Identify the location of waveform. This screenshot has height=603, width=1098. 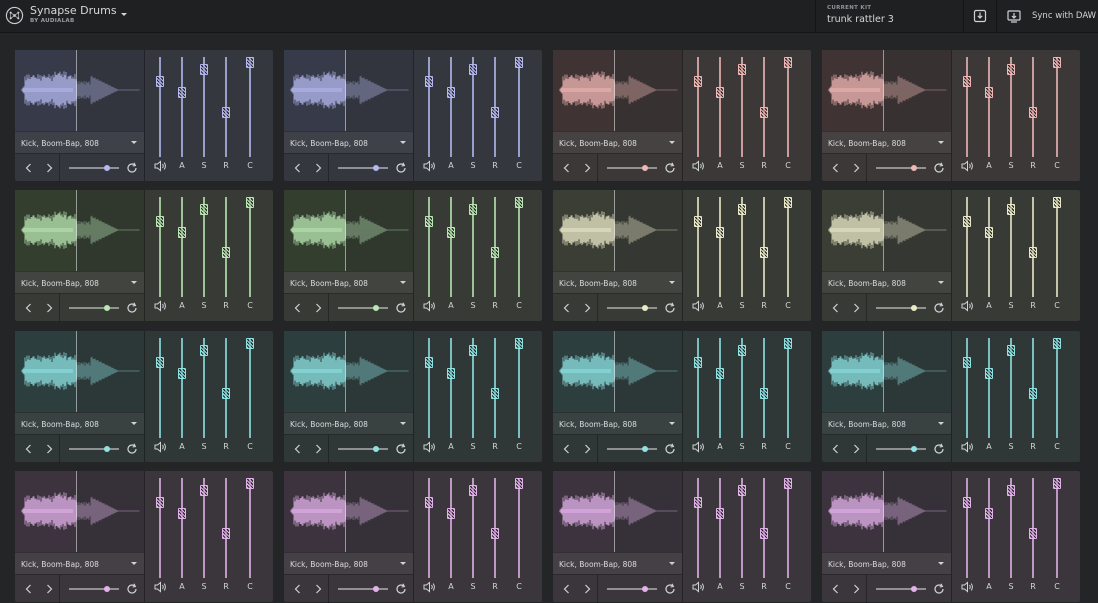
(886, 511).